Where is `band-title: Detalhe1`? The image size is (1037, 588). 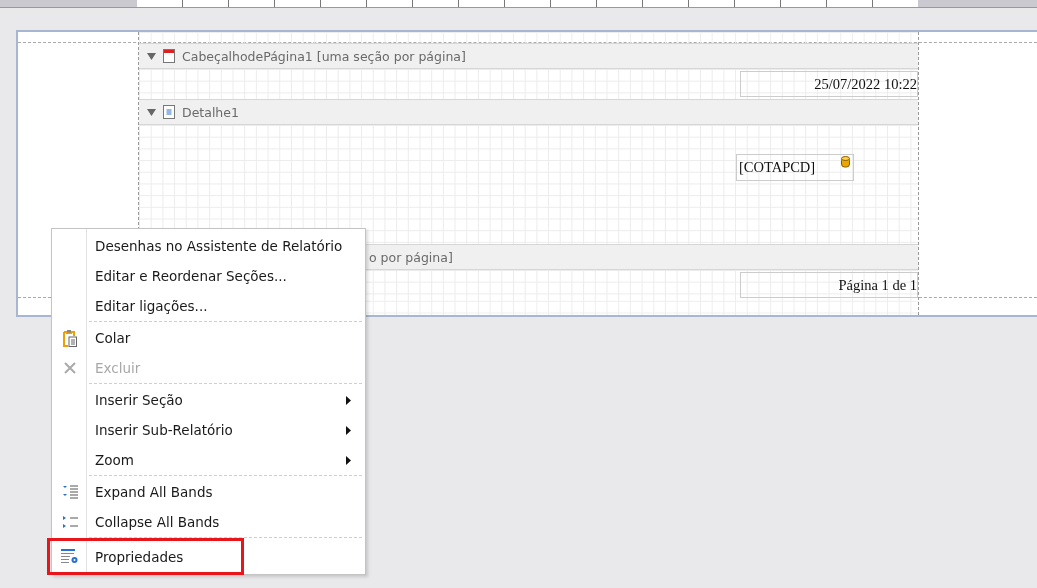
band-title: Detalhe1 is located at coordinates (210, 112).